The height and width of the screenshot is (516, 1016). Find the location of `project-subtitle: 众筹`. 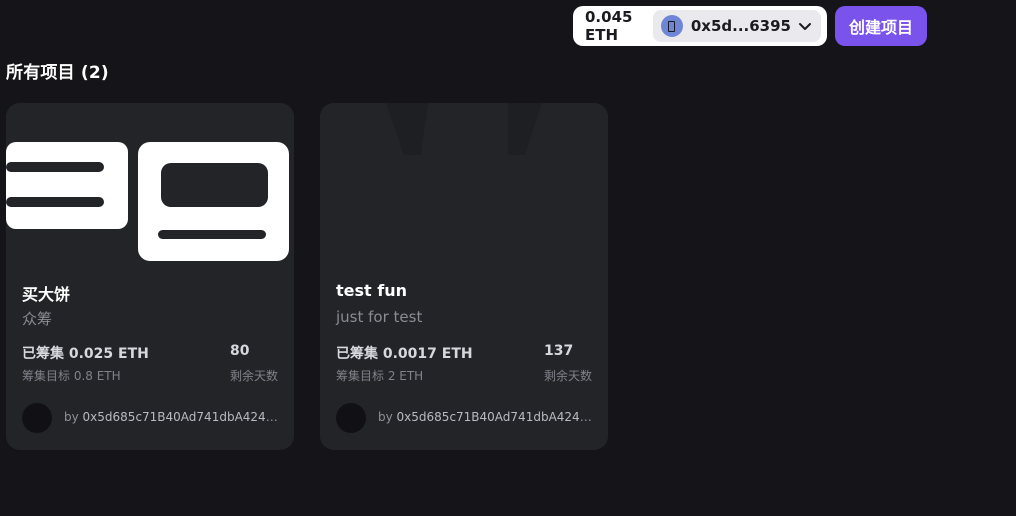

project-subtitle: 众筹 is located at coordinates (37, 319).